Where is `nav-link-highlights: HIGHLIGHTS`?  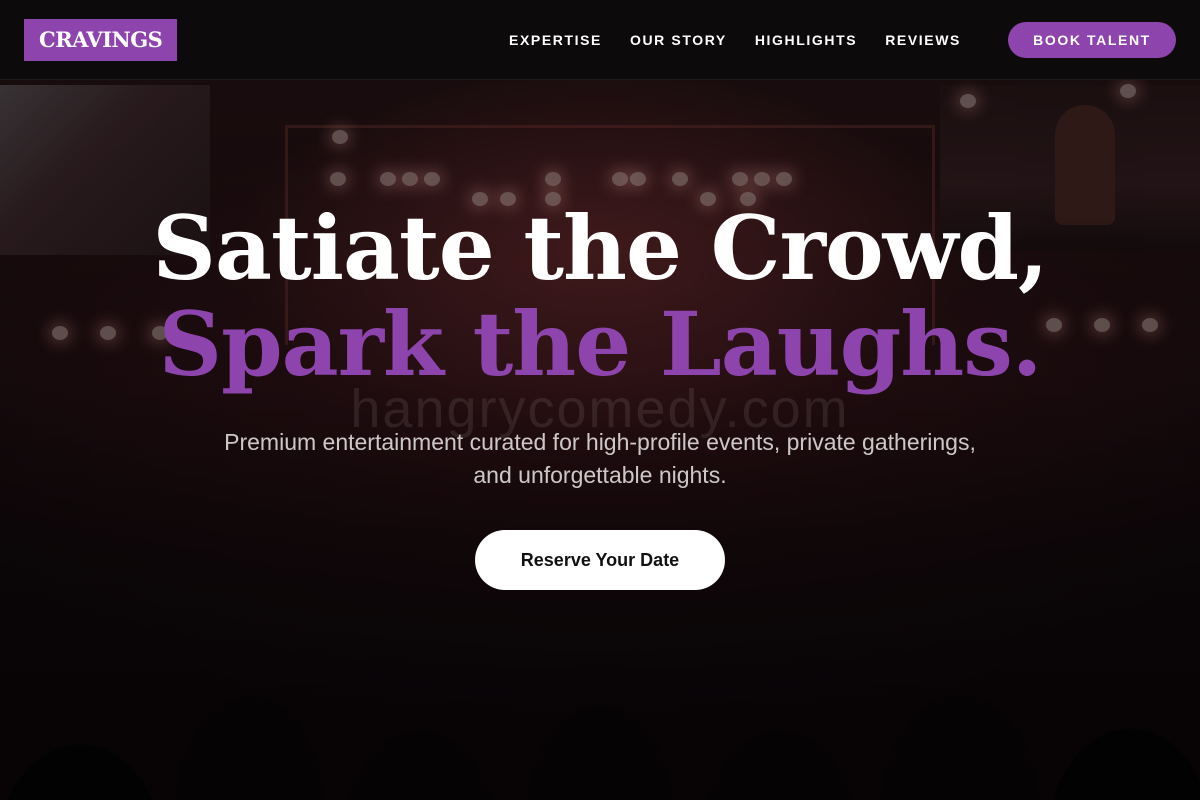
nav-link-highlights: HIGHLIGHTS is located at coordinates (806, 40).